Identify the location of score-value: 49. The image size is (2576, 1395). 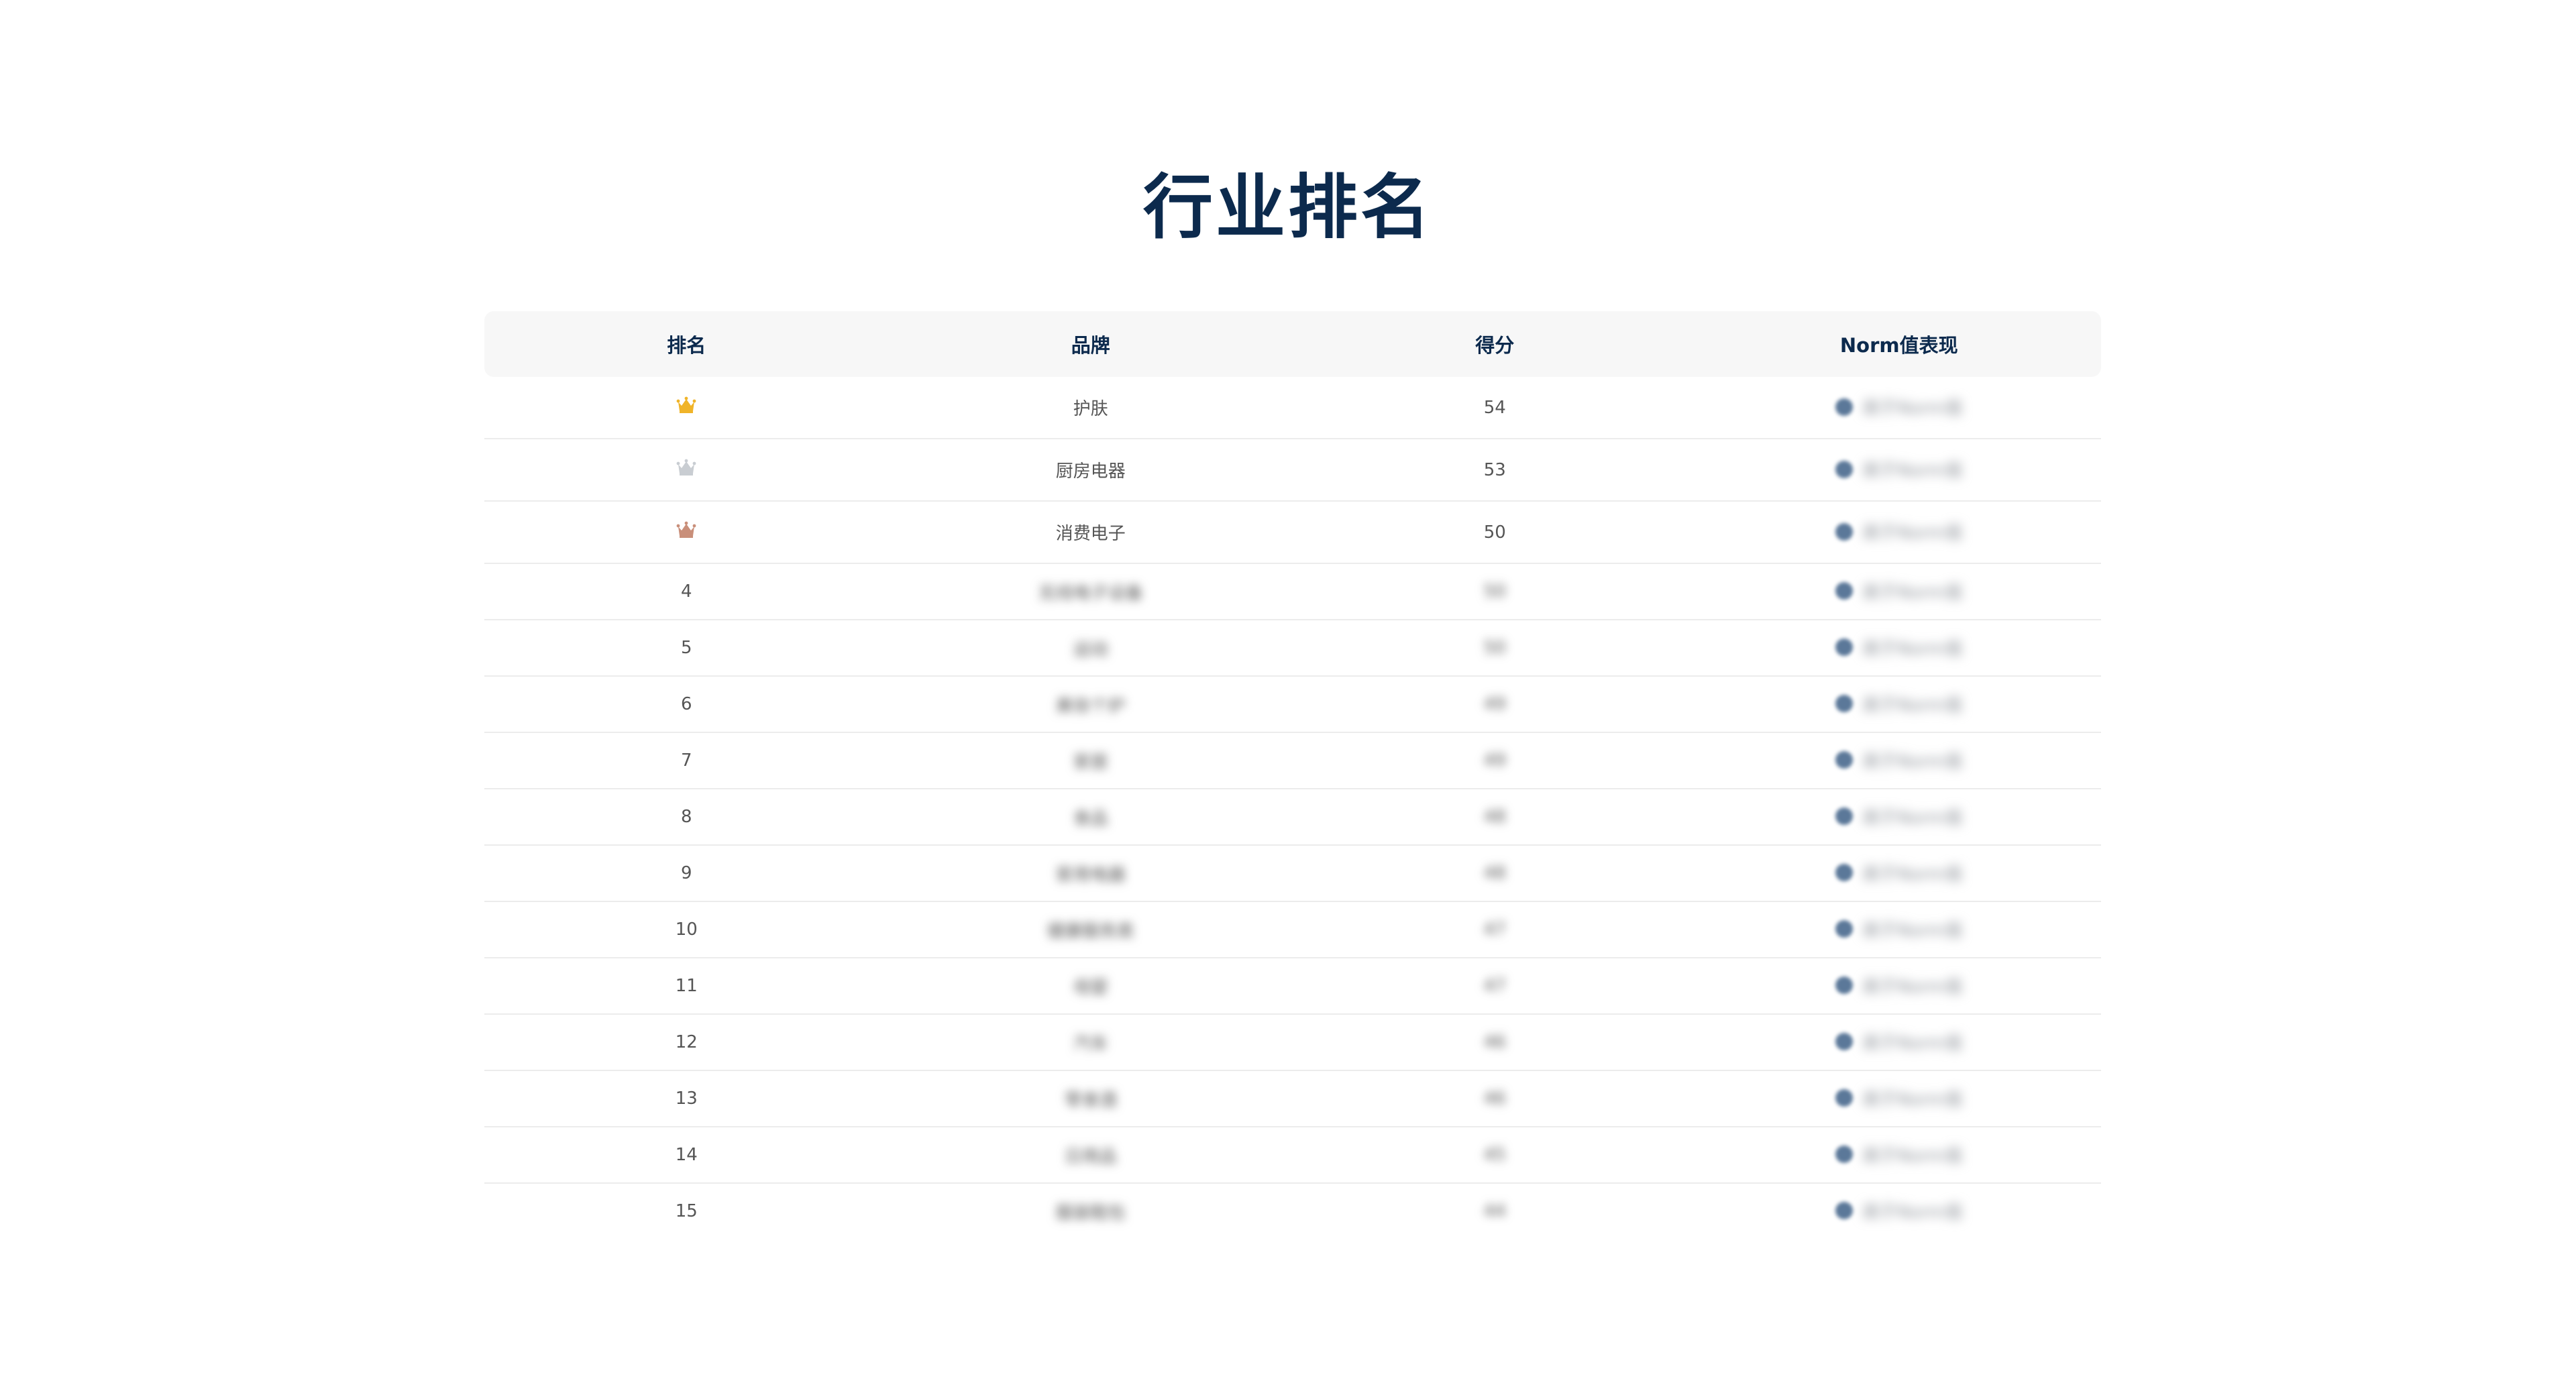
(1494, 760).